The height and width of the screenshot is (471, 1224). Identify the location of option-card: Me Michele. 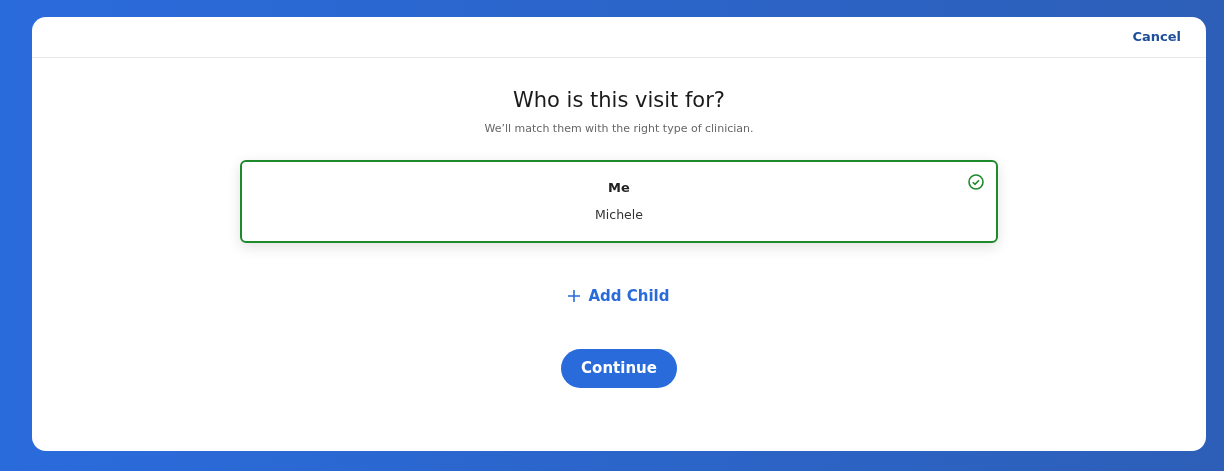
(619, 201).